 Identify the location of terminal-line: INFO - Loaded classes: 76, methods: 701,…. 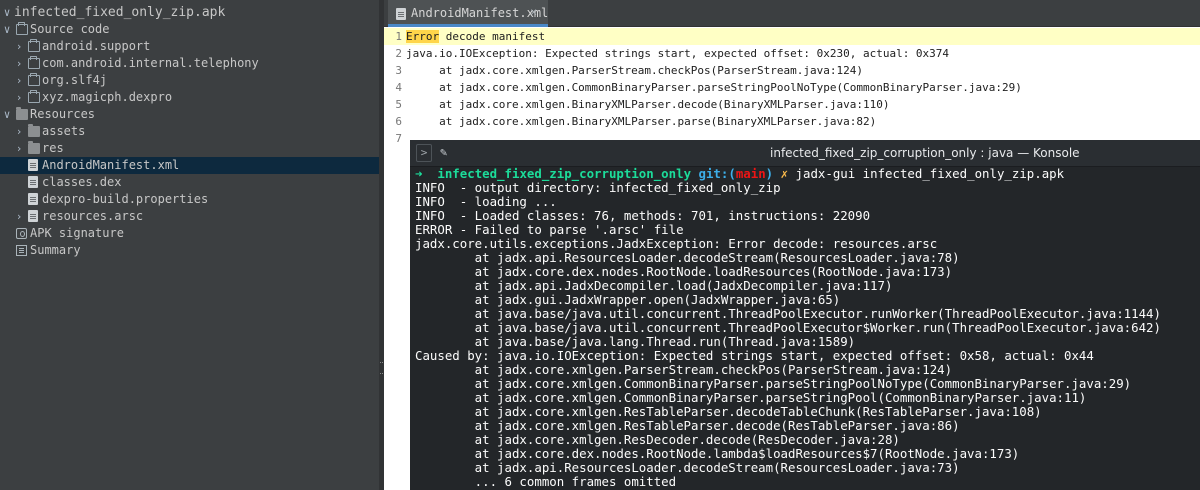
(643, 215).